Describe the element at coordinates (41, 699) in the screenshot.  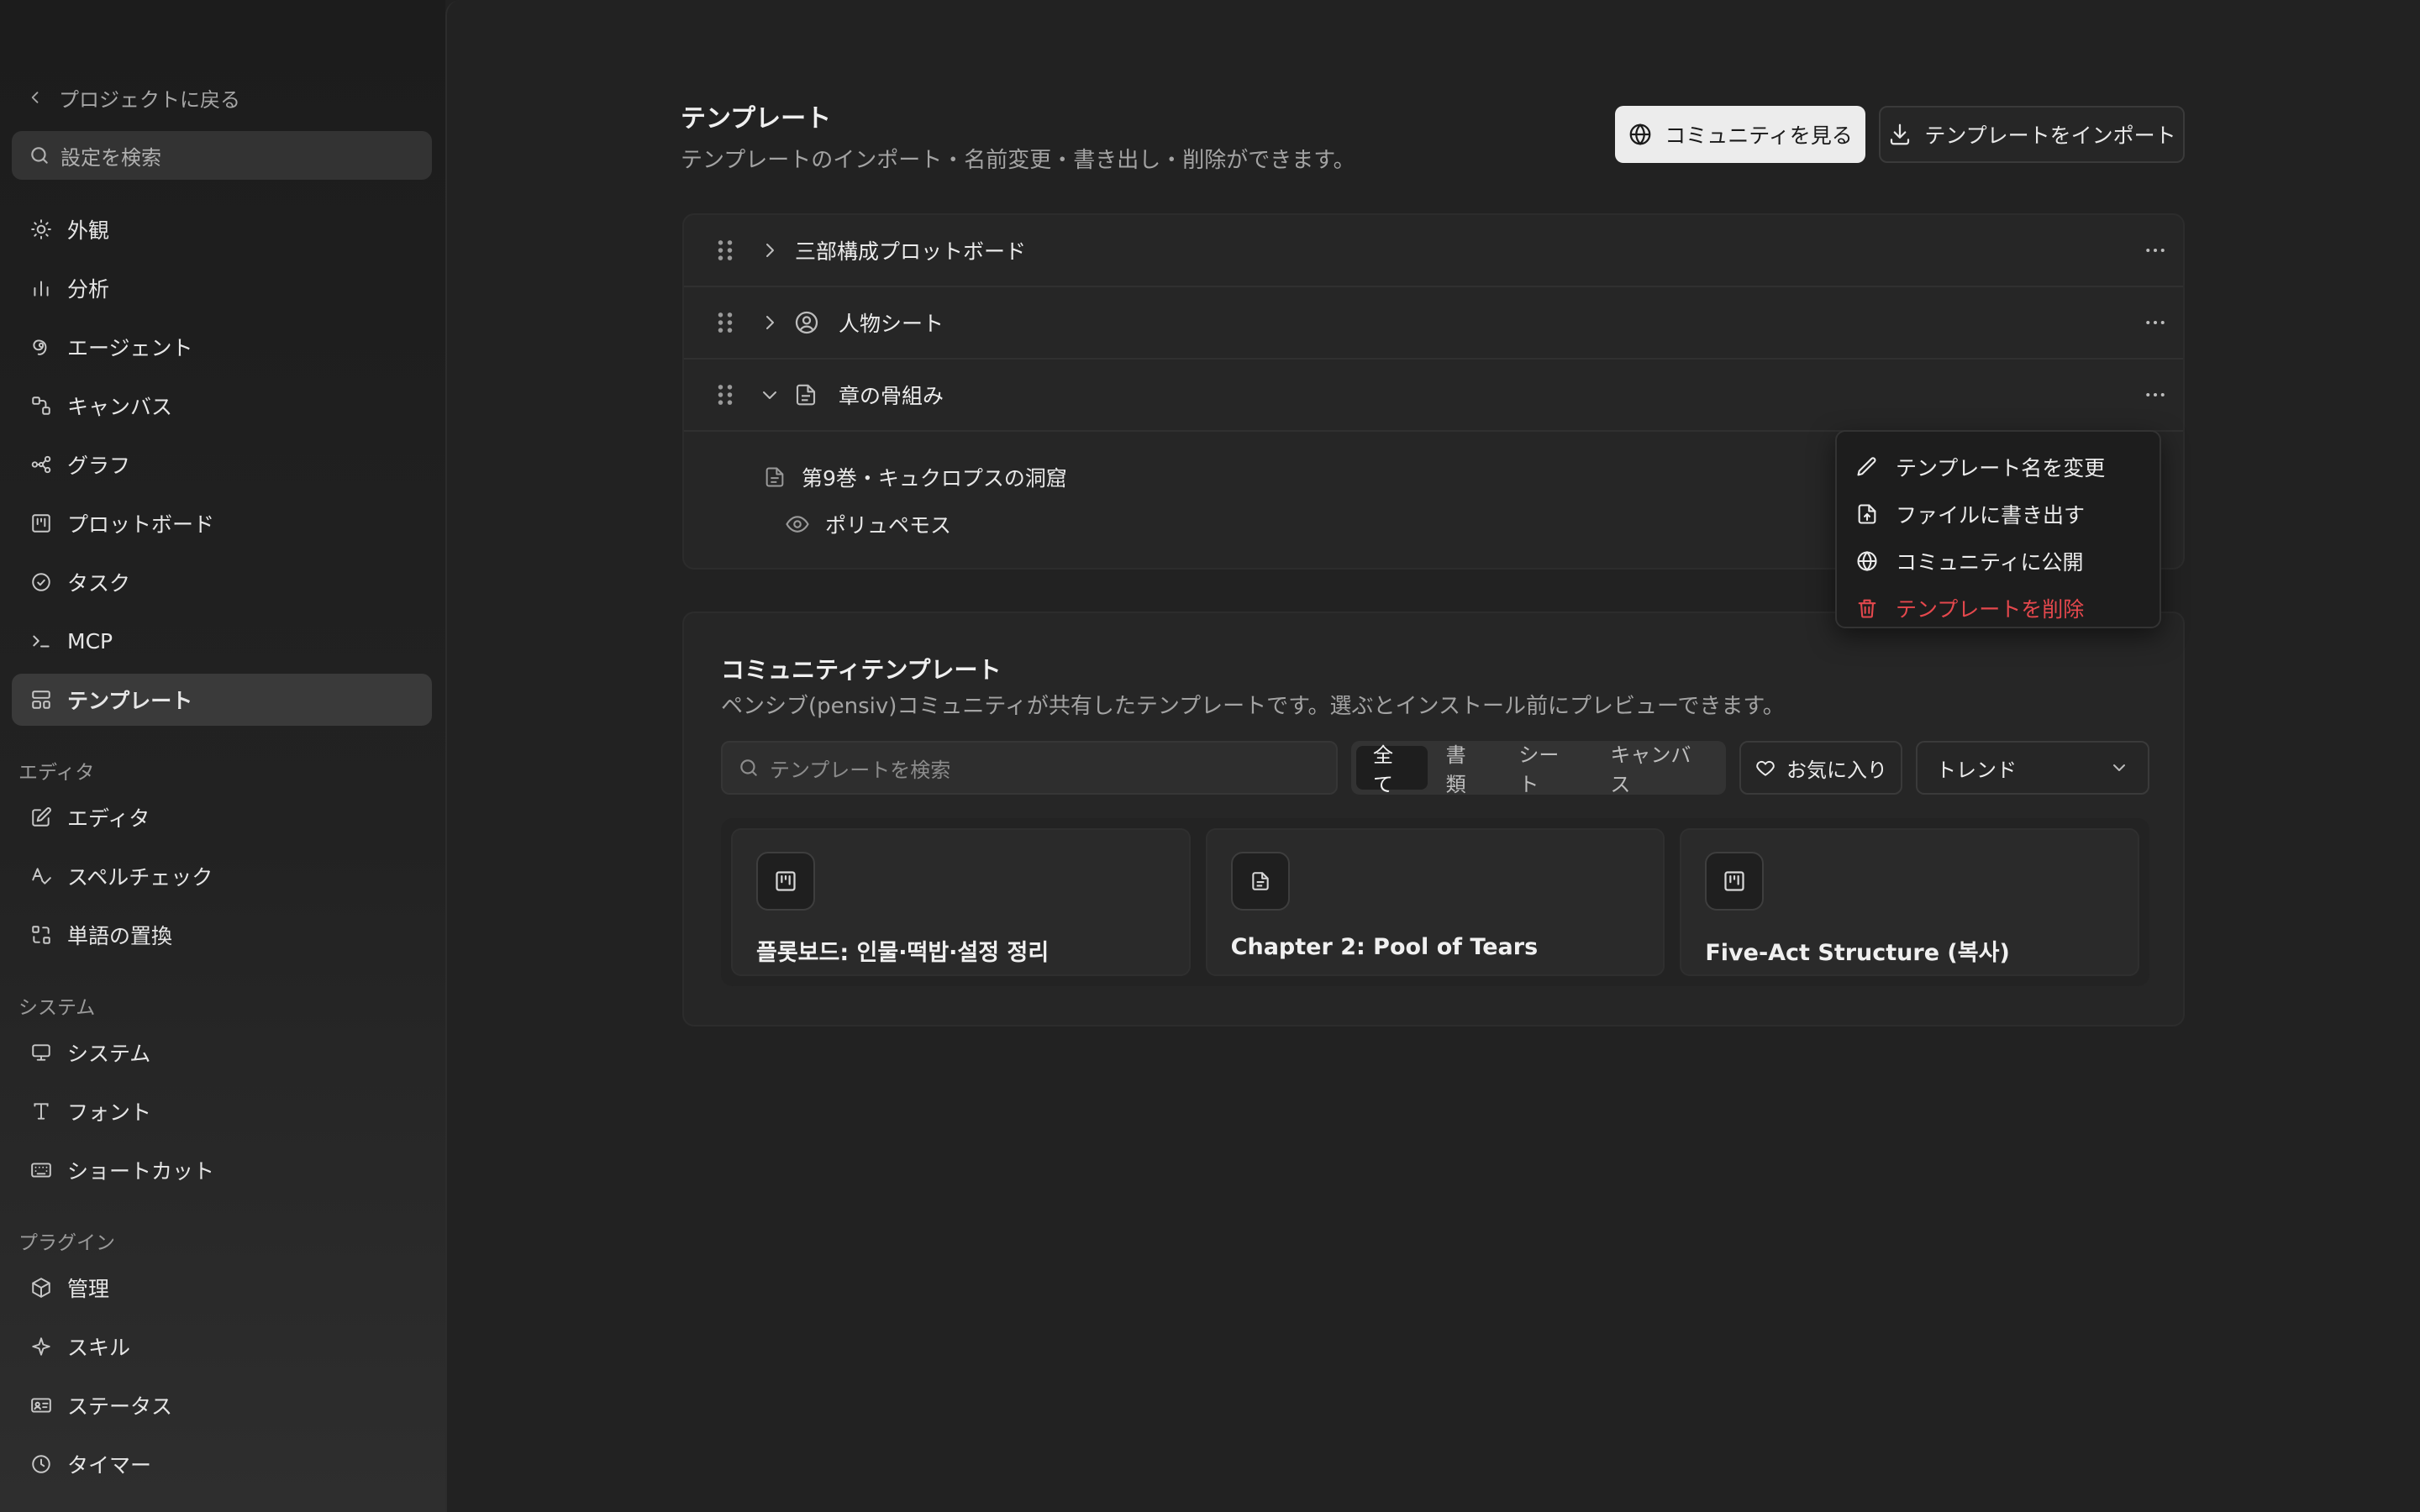
I see `layout-icon` at that location.